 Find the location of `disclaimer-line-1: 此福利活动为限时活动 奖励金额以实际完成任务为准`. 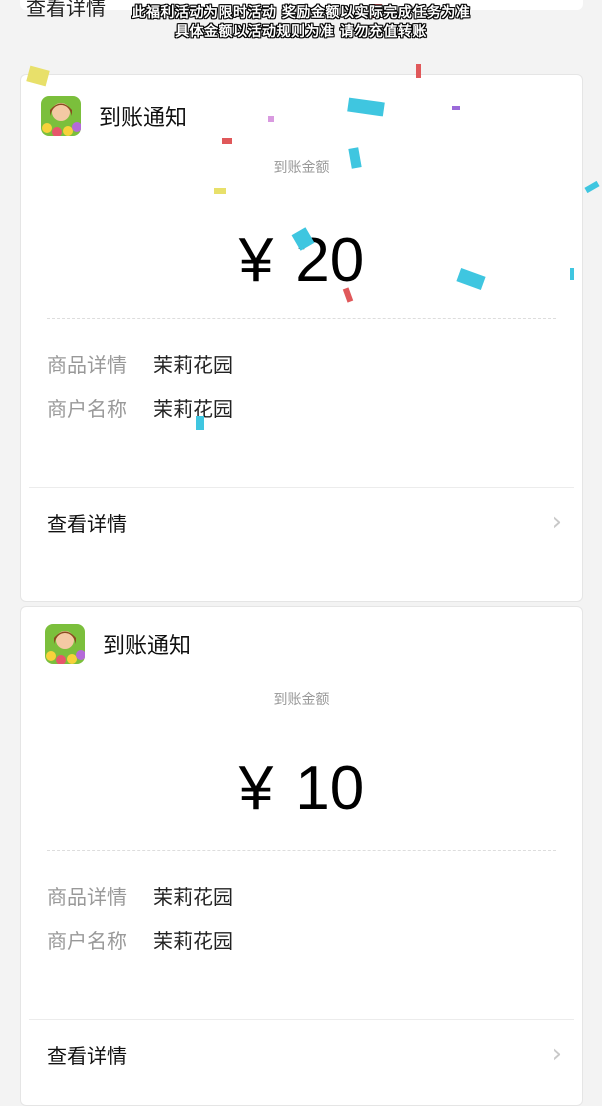

disclaimer-line-1: 此福利活动为限时活动 奖励金额以实际完成任务为准 is located at coordinates (301, 13).